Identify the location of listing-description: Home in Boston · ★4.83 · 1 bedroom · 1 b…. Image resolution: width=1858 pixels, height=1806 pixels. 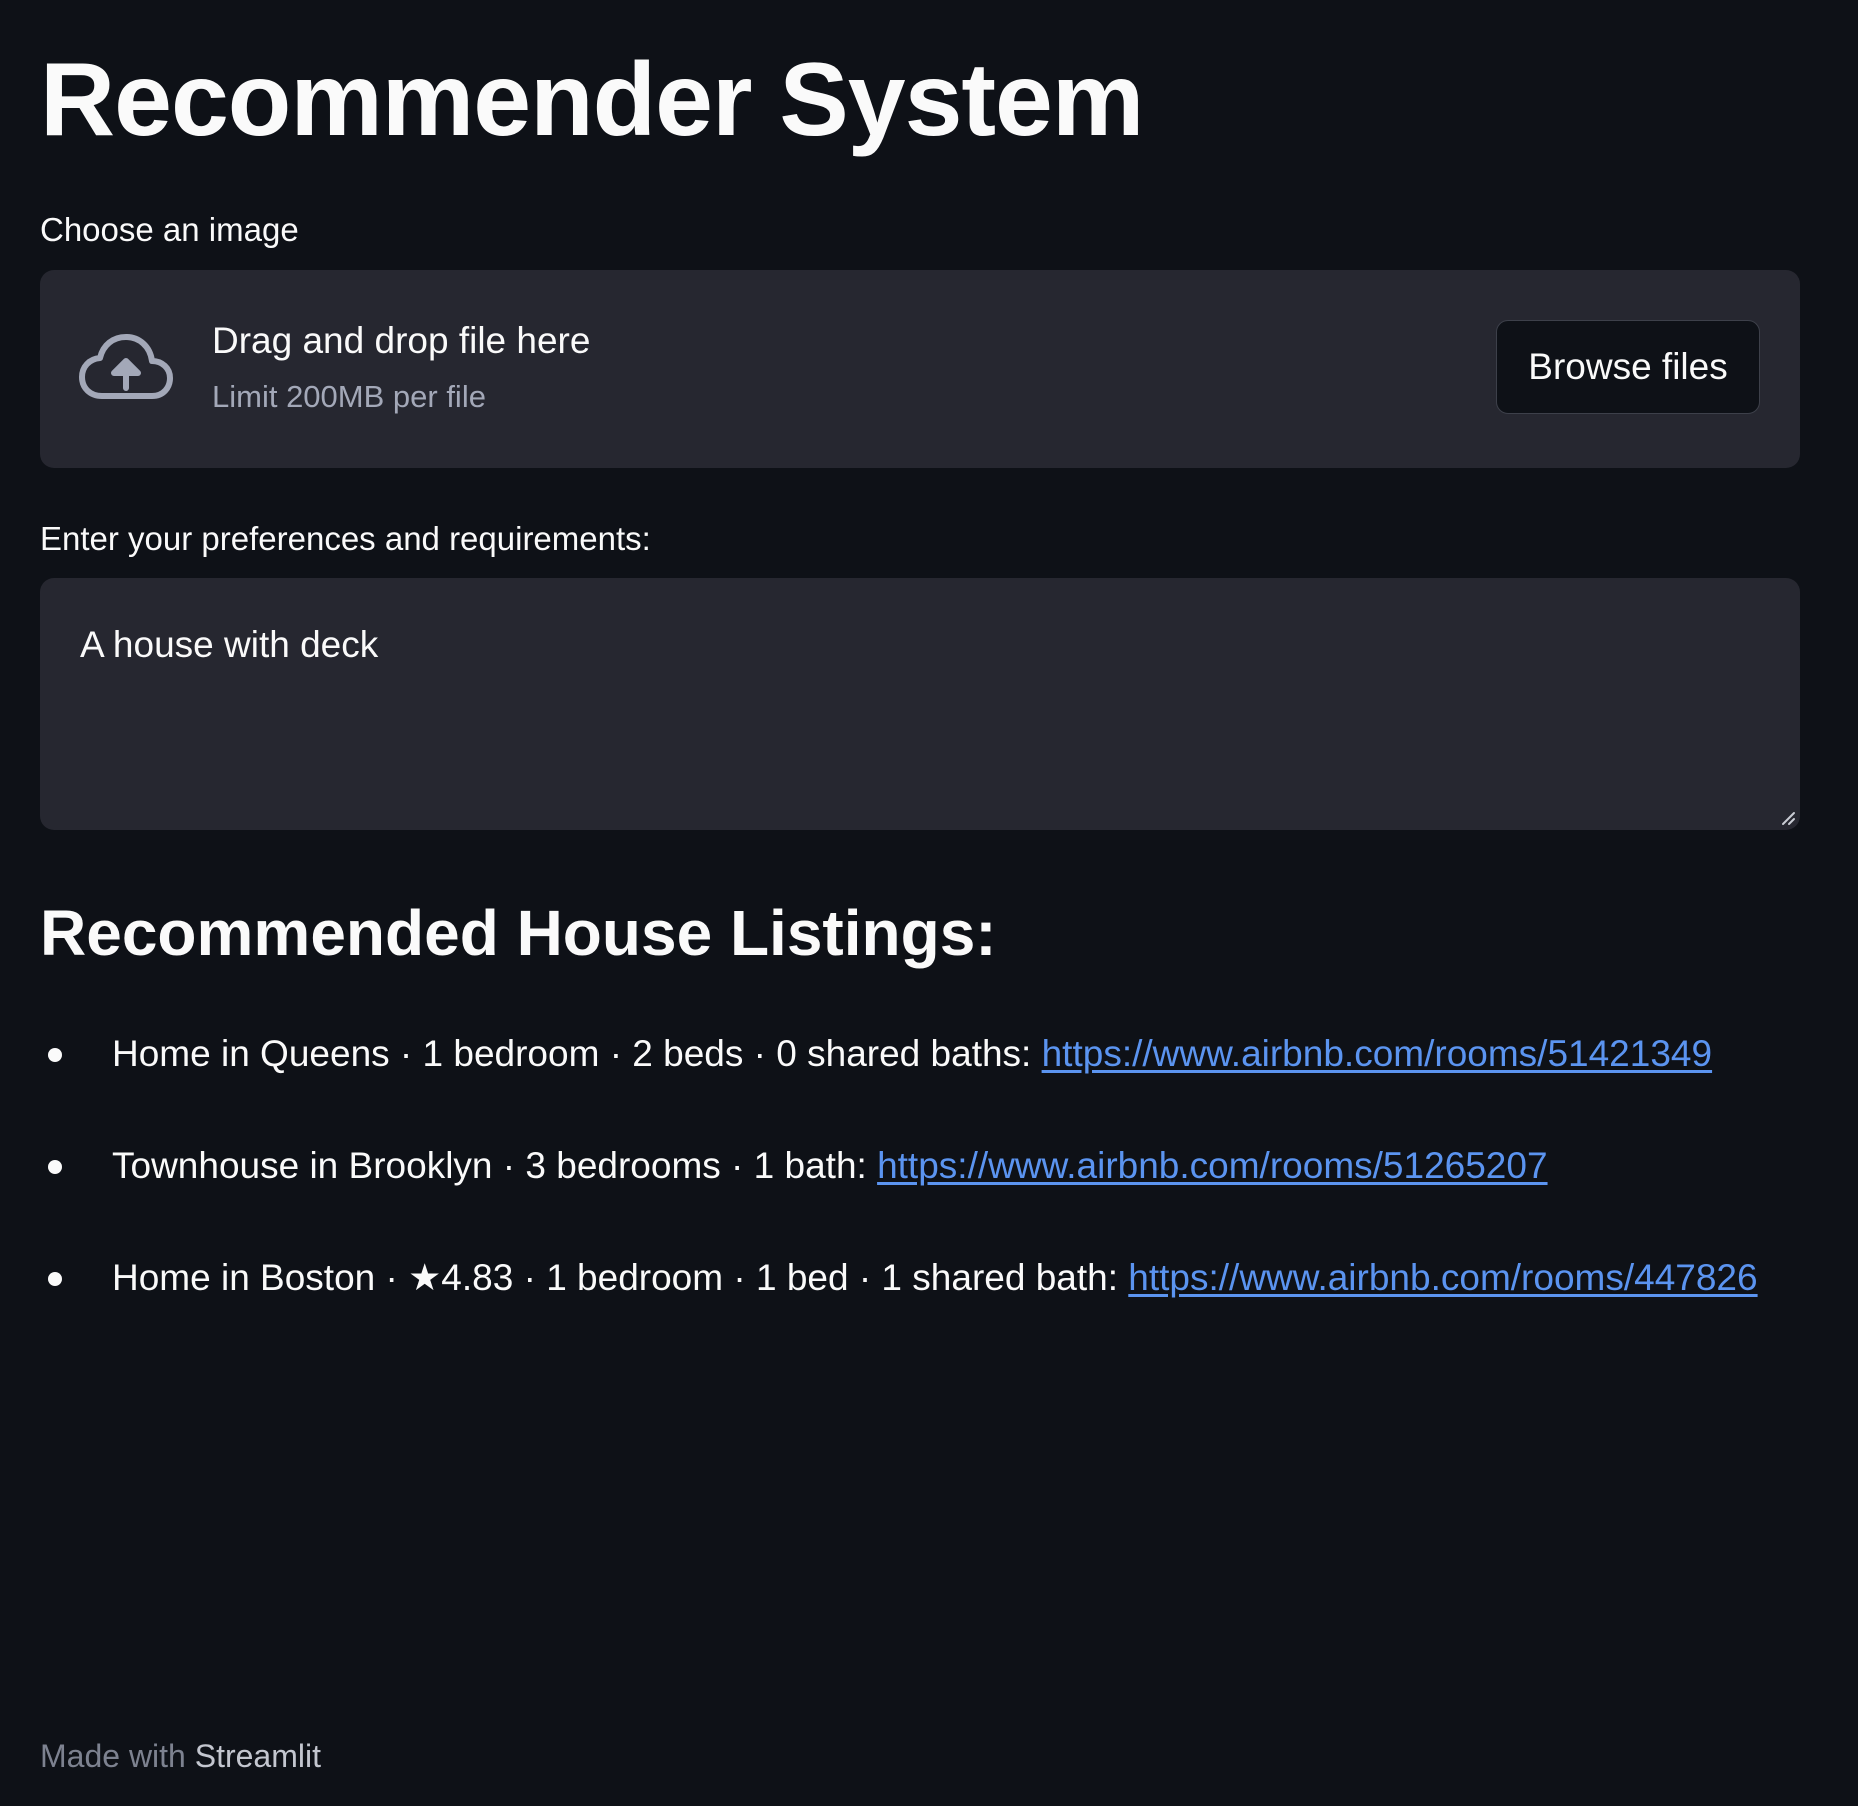
(620, 1277).